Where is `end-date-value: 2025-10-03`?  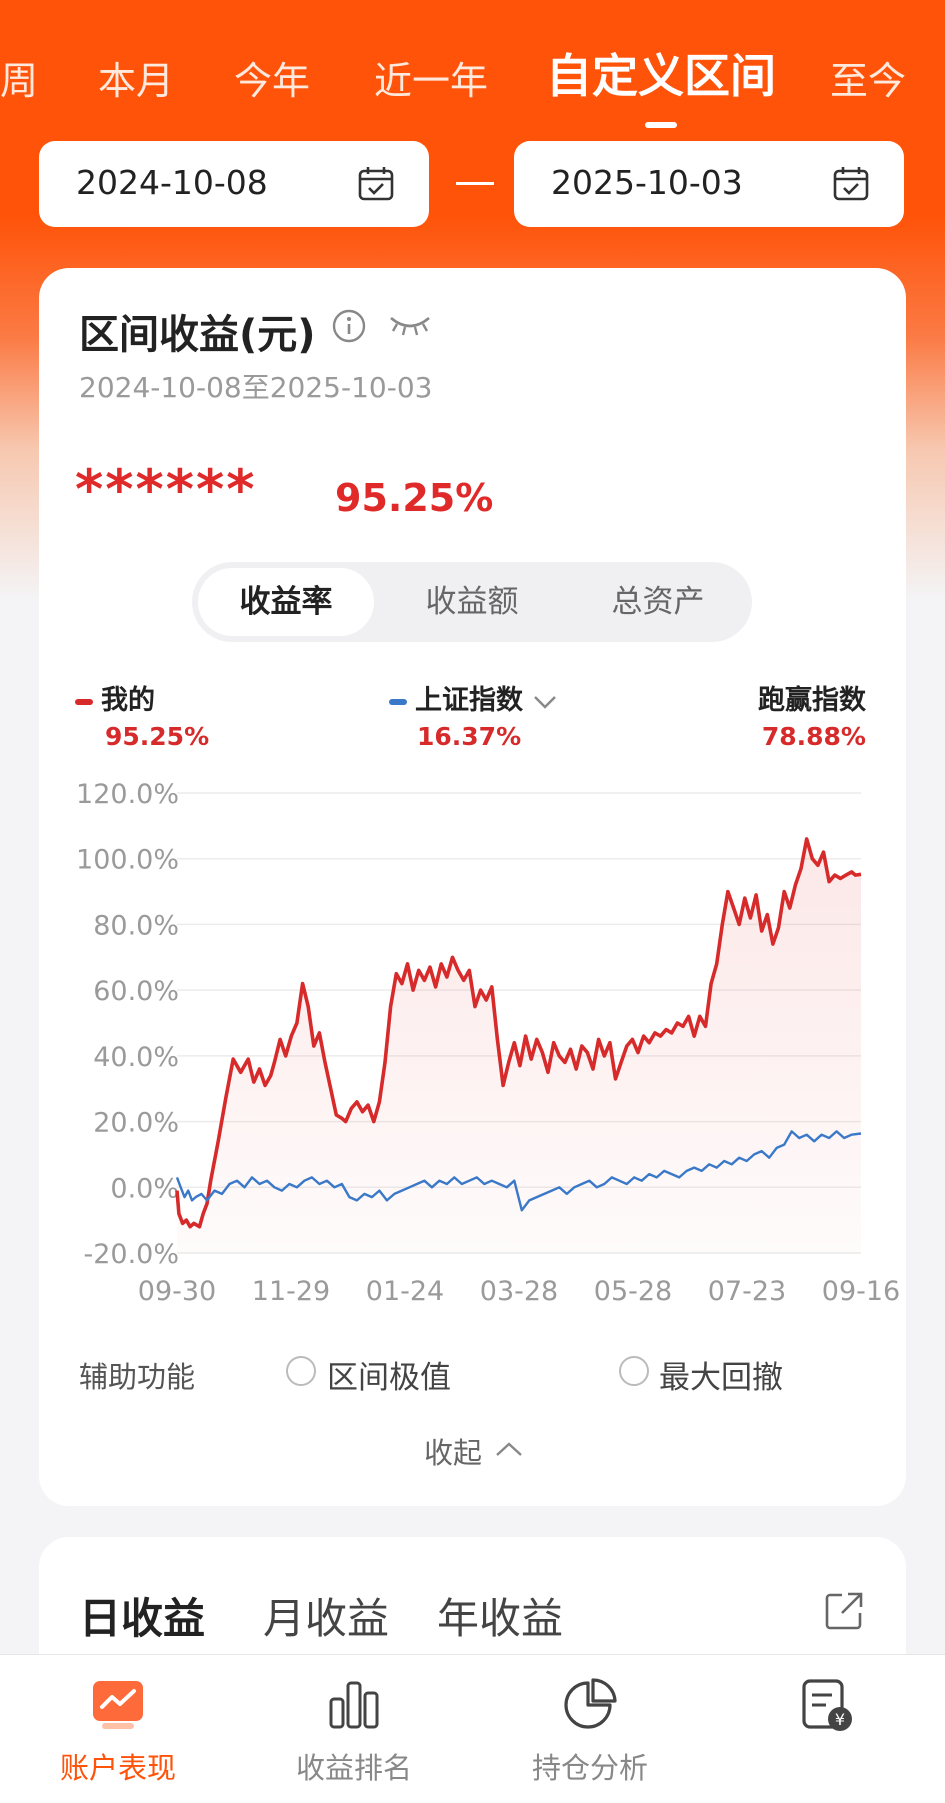
end-date-value: 2025-10-03 is located at coordinates (647, 182).